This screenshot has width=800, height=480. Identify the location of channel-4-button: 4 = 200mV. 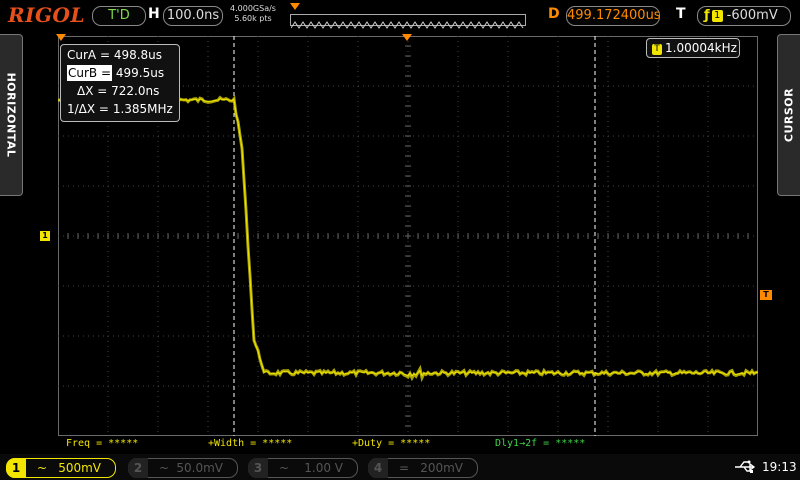
(423, 468).